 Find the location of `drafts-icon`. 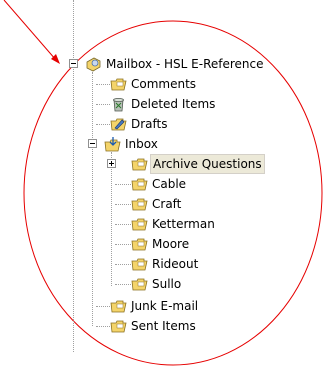

drafts-icon is located at coordinates (118, 124).